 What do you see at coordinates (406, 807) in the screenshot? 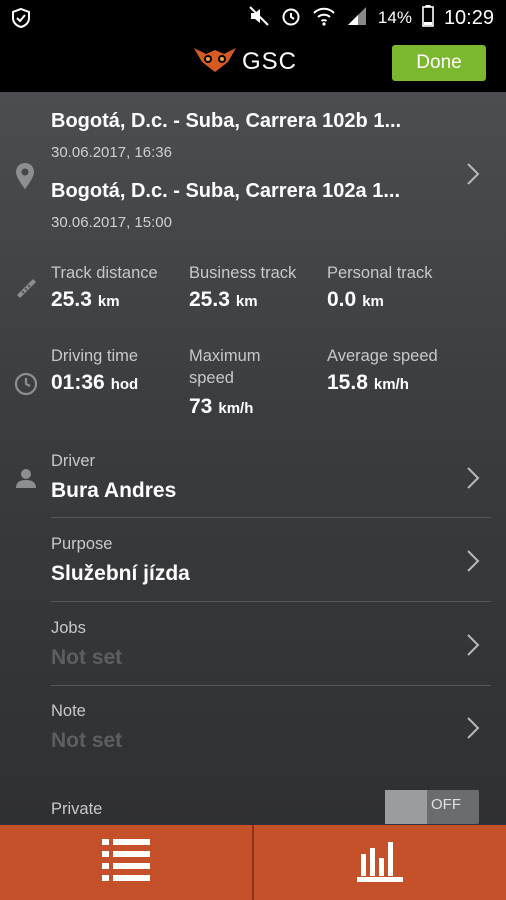
I see `toggle-knob` at bounding box center [406, 807].